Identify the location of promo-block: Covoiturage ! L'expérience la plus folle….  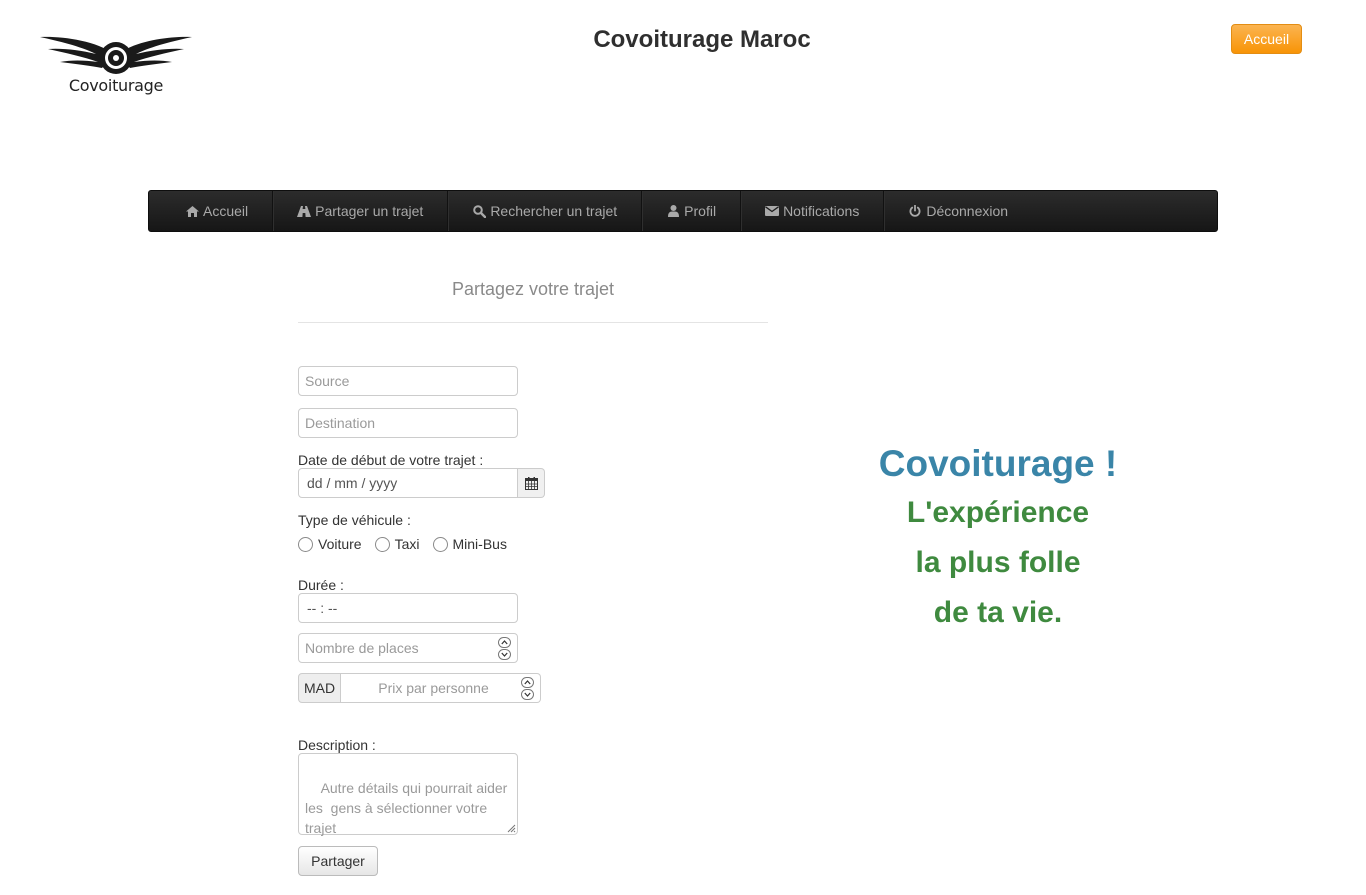
(998, 539).